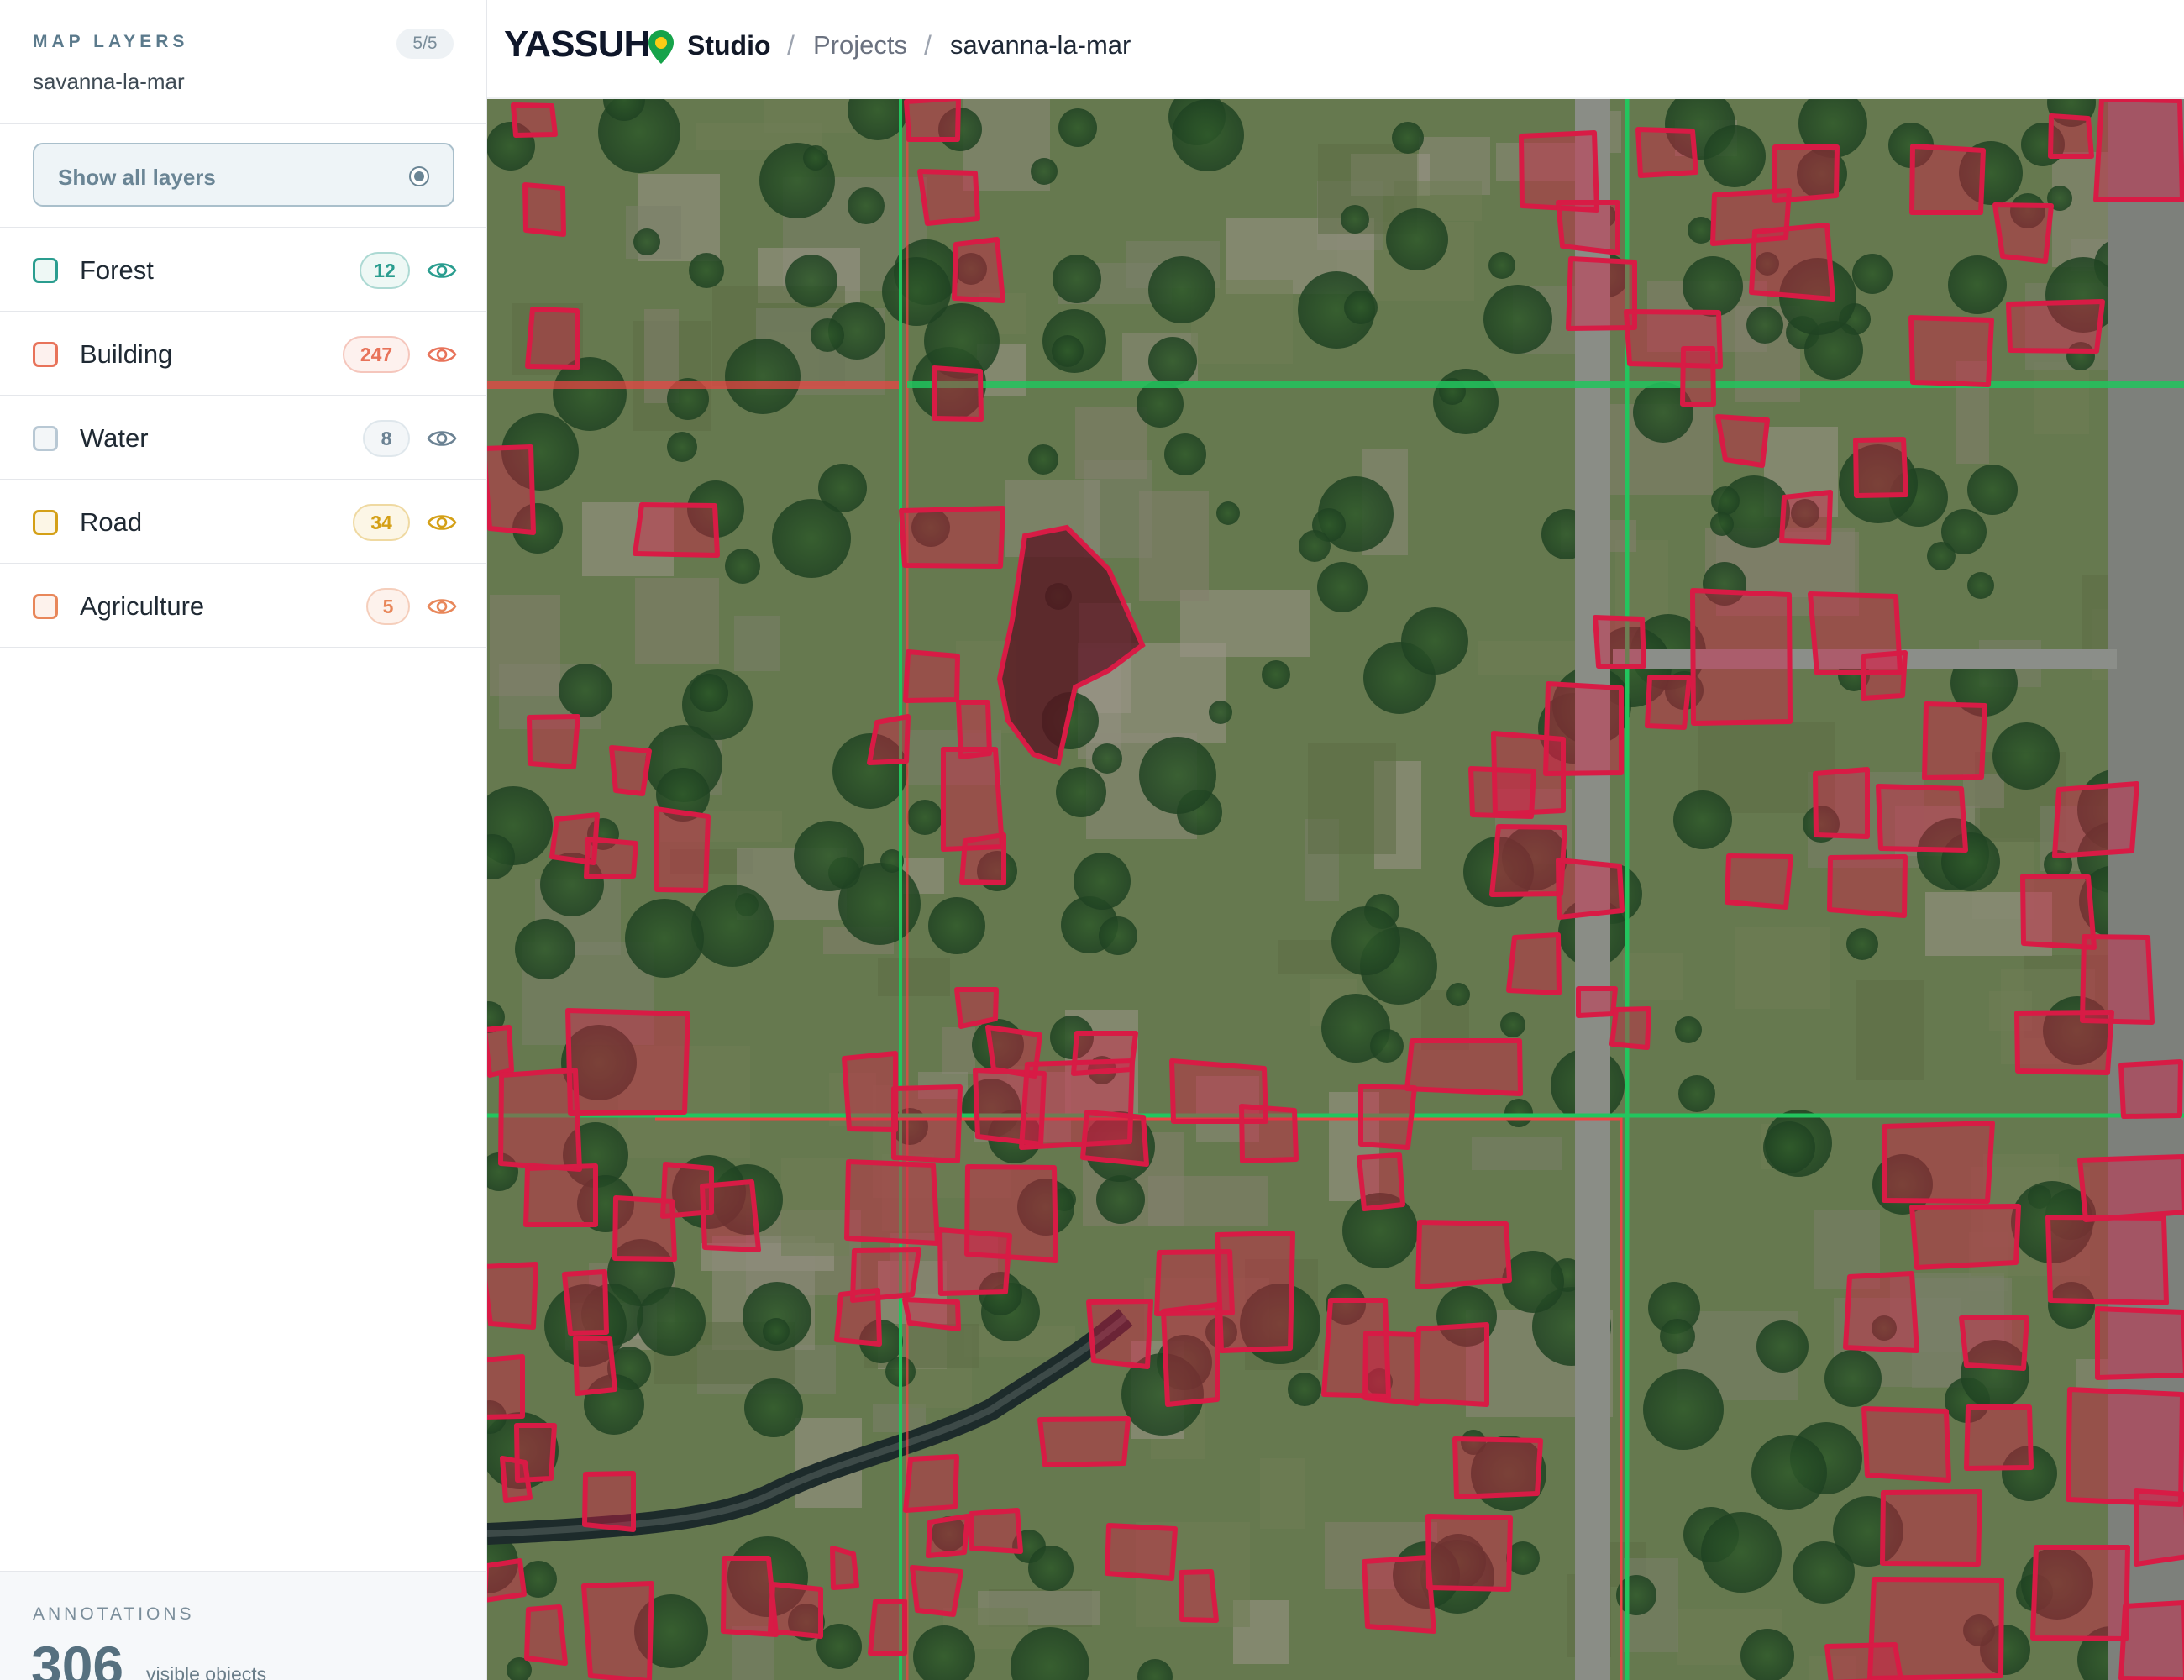 This screenshot has width=2184, height=1680. What do you see at coordinates (577, 45) in the screenshot?
I see `brand-logo: YASSUH` at bounding box center [577, 45].